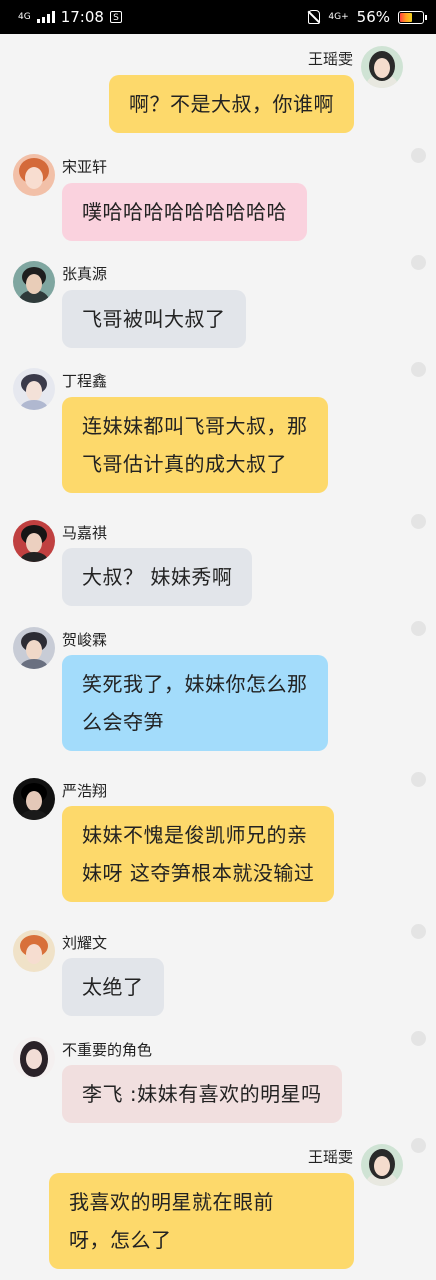  I want to click on sender-name: 张真源, so click(85, 274).